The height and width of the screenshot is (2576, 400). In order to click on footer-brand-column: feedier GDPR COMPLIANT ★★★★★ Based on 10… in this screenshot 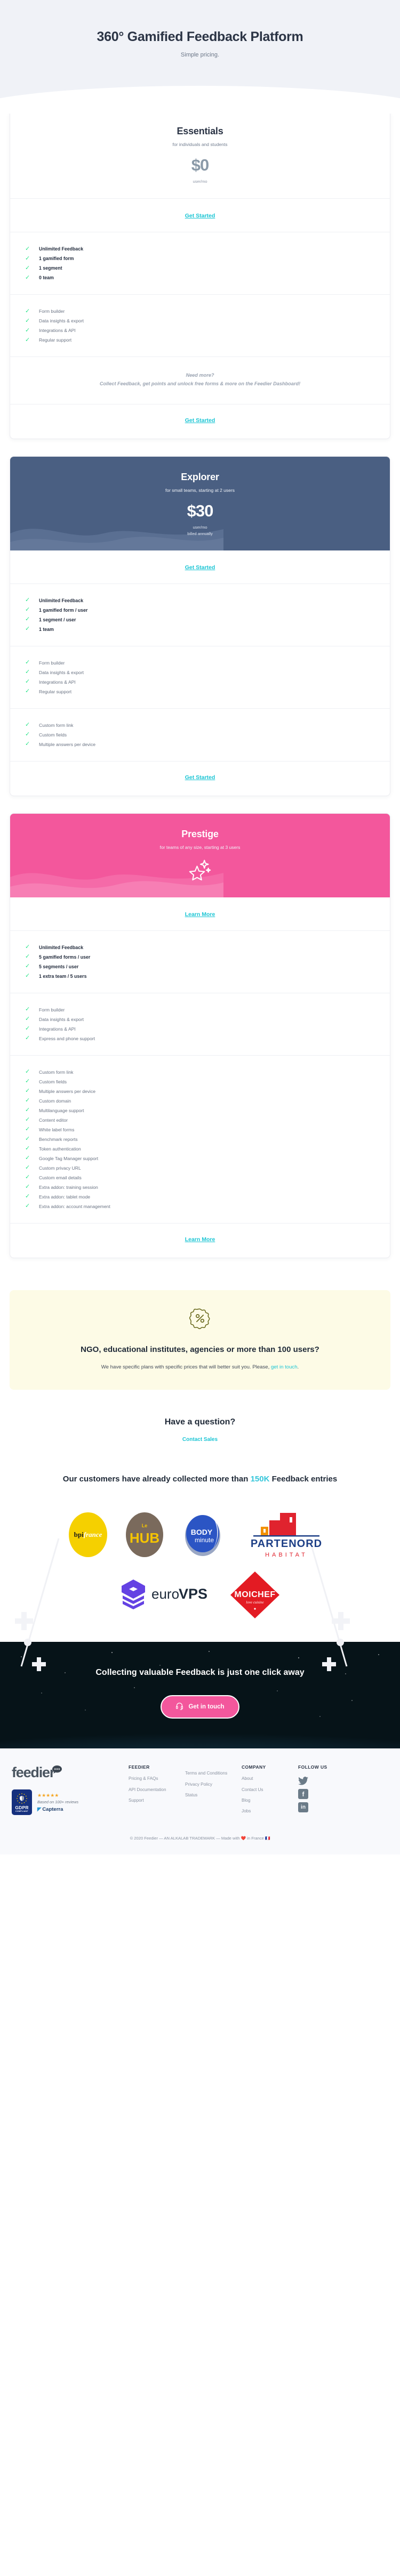, I will do `click(66, 1791)`.